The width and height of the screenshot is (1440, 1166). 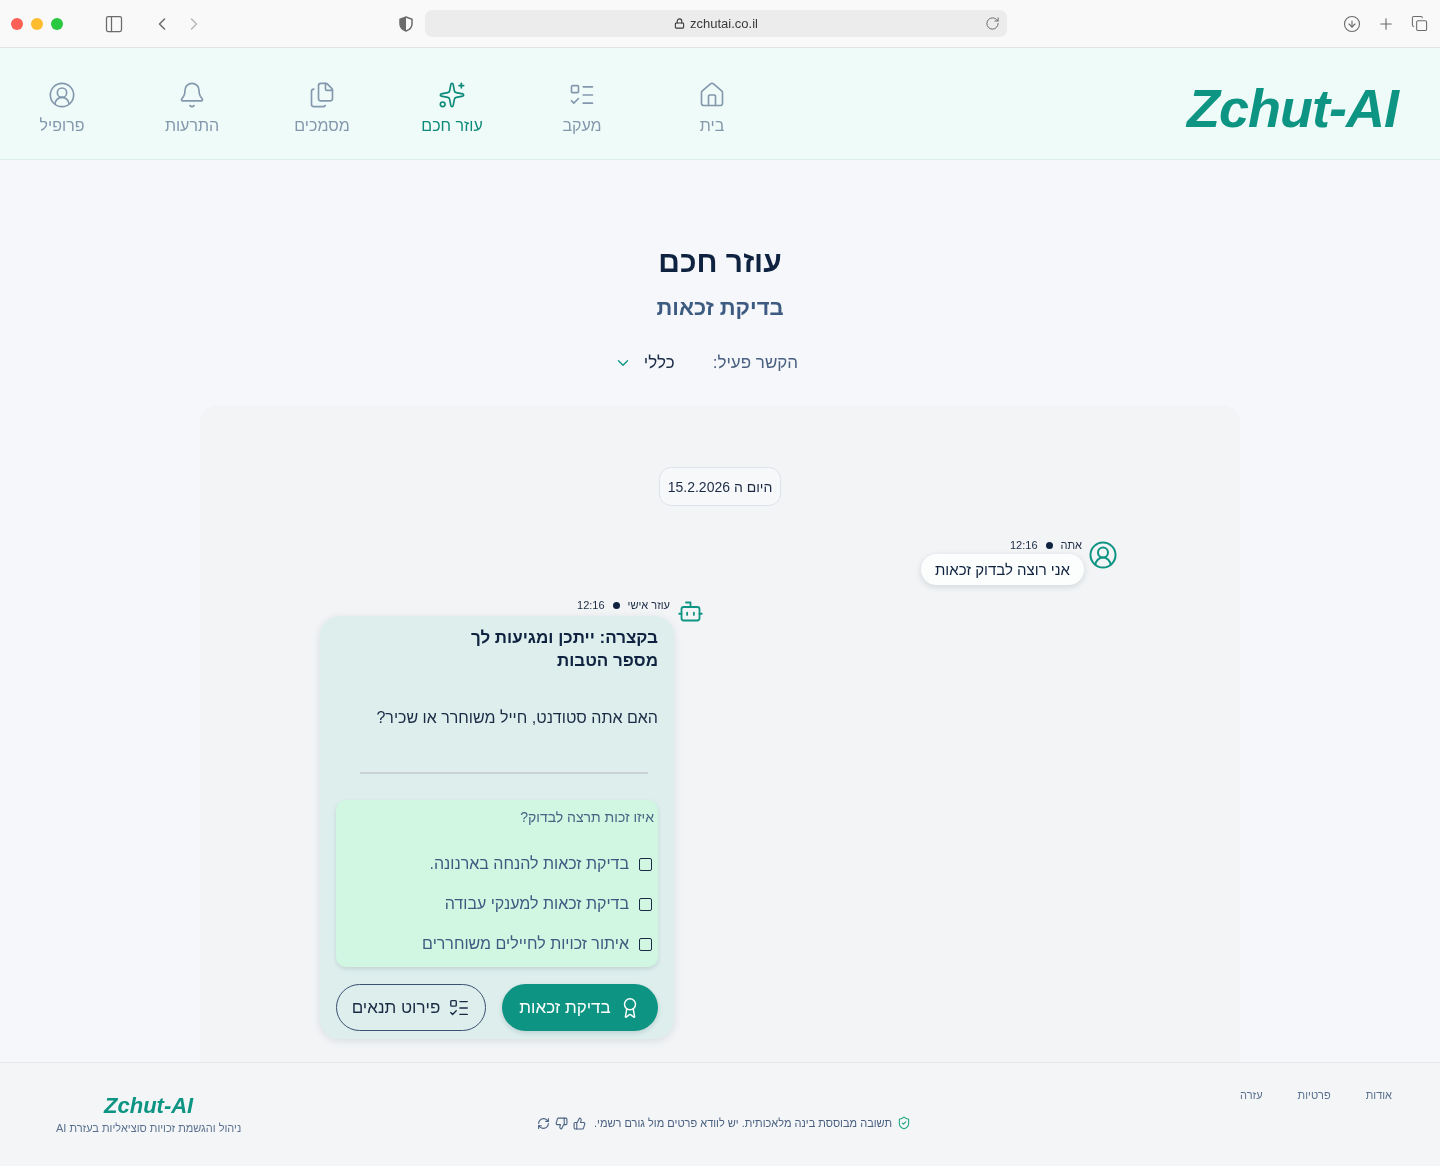 I want to click on window-close-icon, so click(x=17, y=23).